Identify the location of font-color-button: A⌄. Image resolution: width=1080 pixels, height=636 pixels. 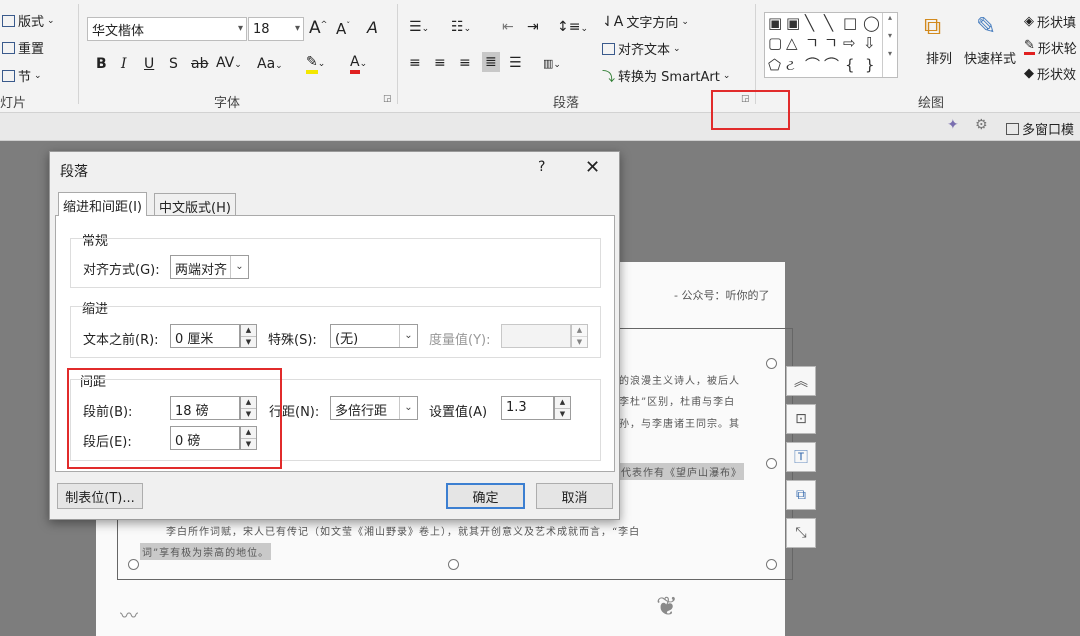
(358, 64).